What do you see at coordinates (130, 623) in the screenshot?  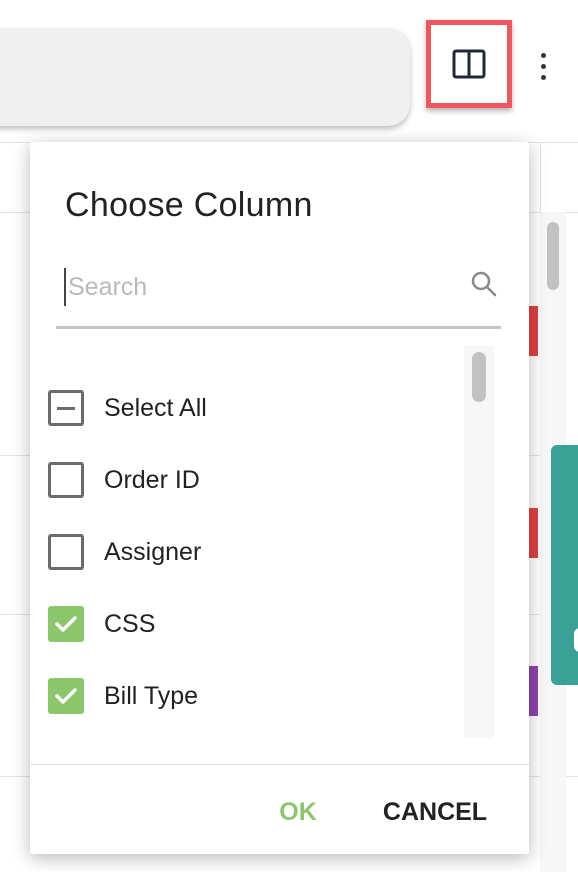 I see `column-option-label: CSS` at bounding box center [130, 623].